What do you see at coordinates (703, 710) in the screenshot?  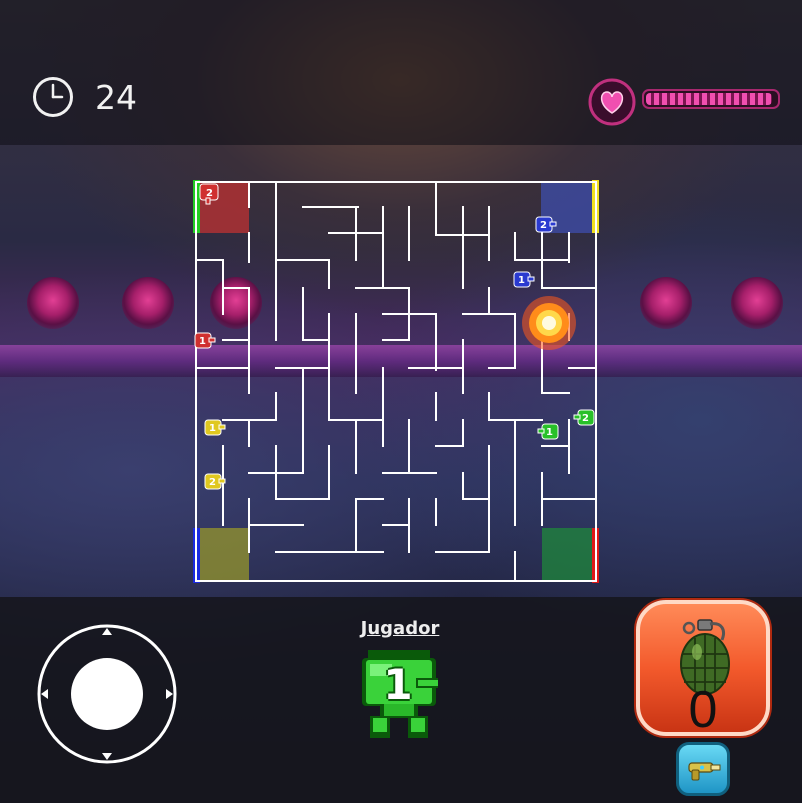 I see `grenade-count: 0` at bounding box center [703, 710].